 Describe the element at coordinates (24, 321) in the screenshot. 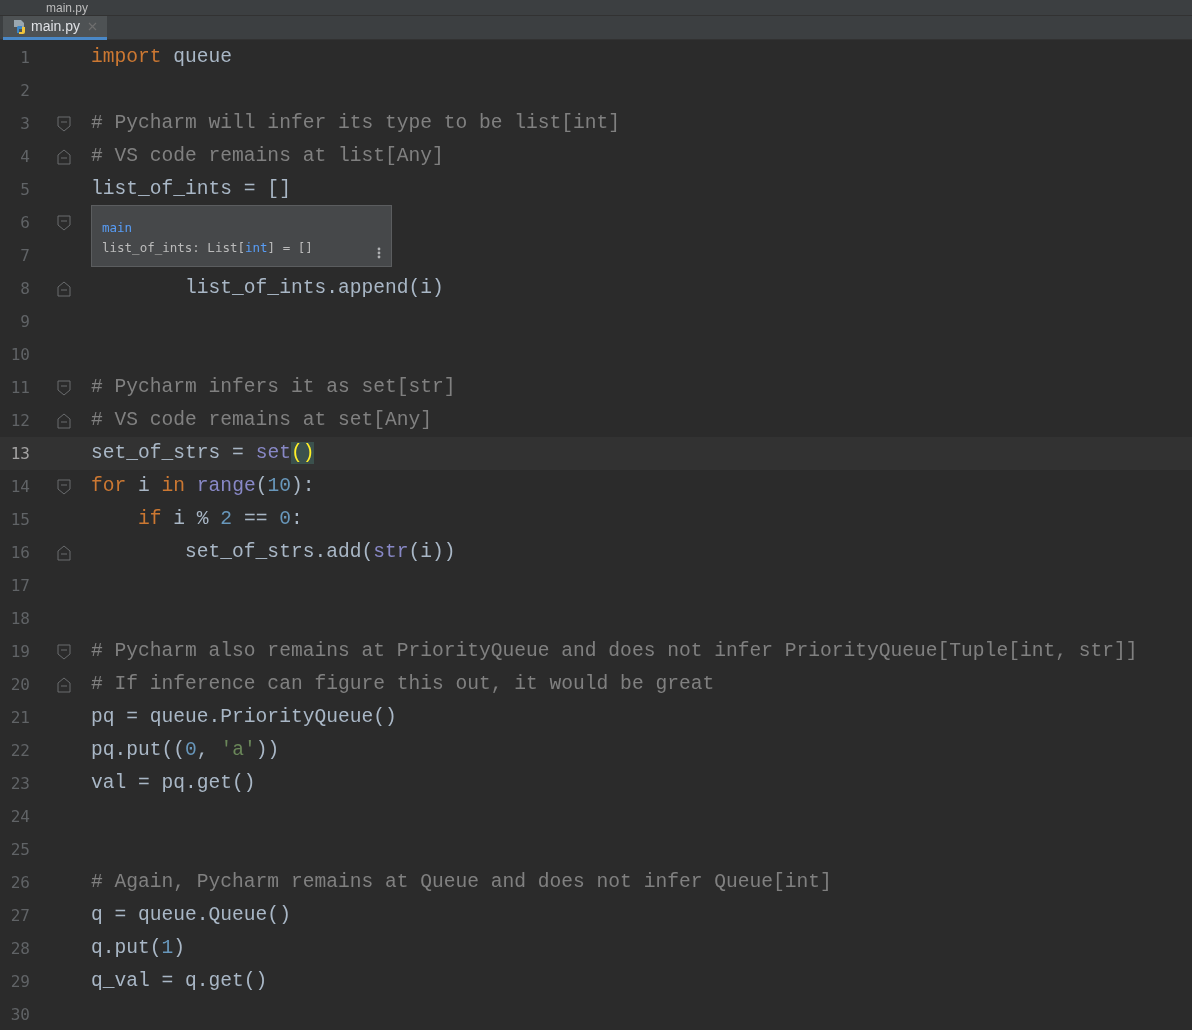

I see `line-number: 9` at that location.